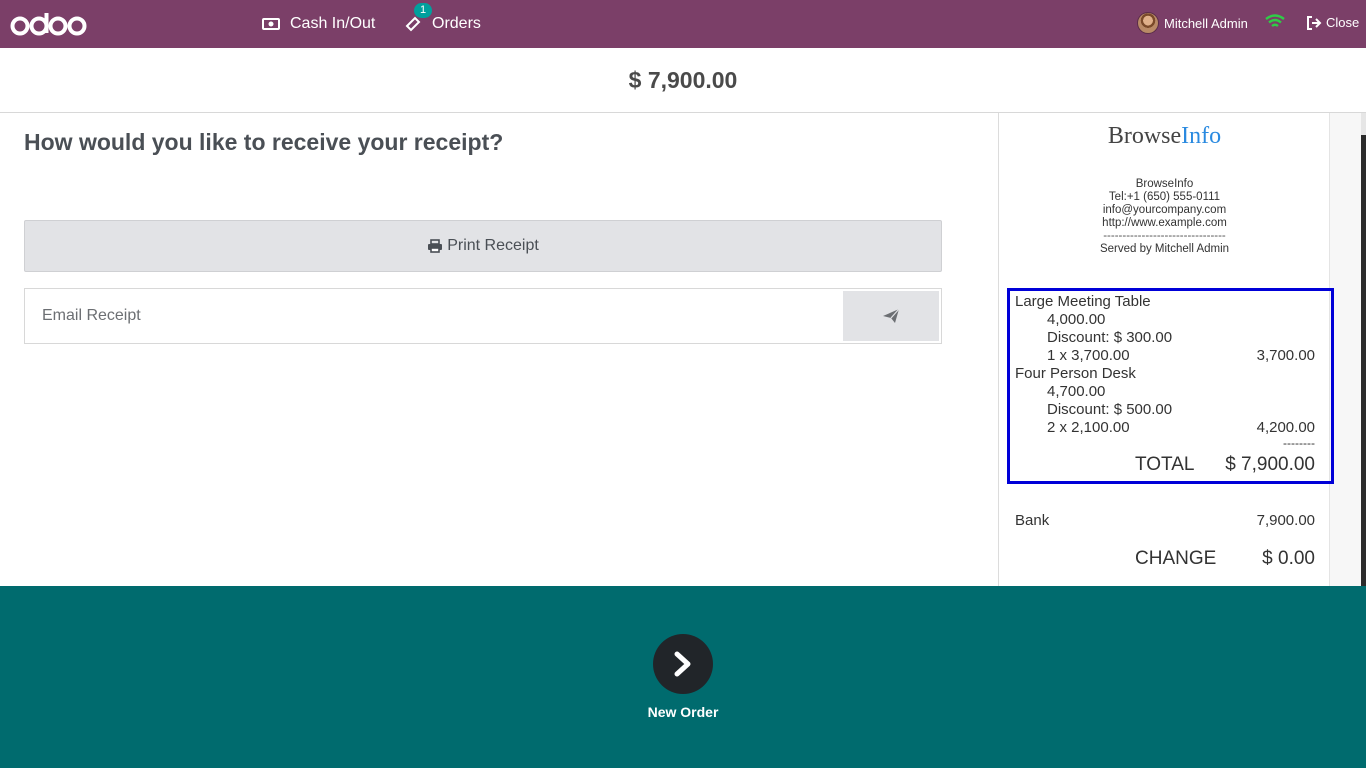 Image resolution: width=1366 pixels, height=768 pixels. Describe the element at coordinates (434, 316) in the screenshot. I see `email-receipt-input` at that location.